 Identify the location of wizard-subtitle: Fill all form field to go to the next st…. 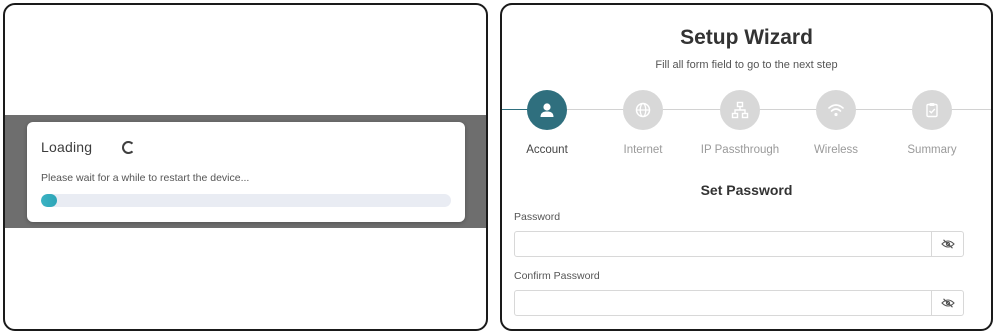
(746, 65).